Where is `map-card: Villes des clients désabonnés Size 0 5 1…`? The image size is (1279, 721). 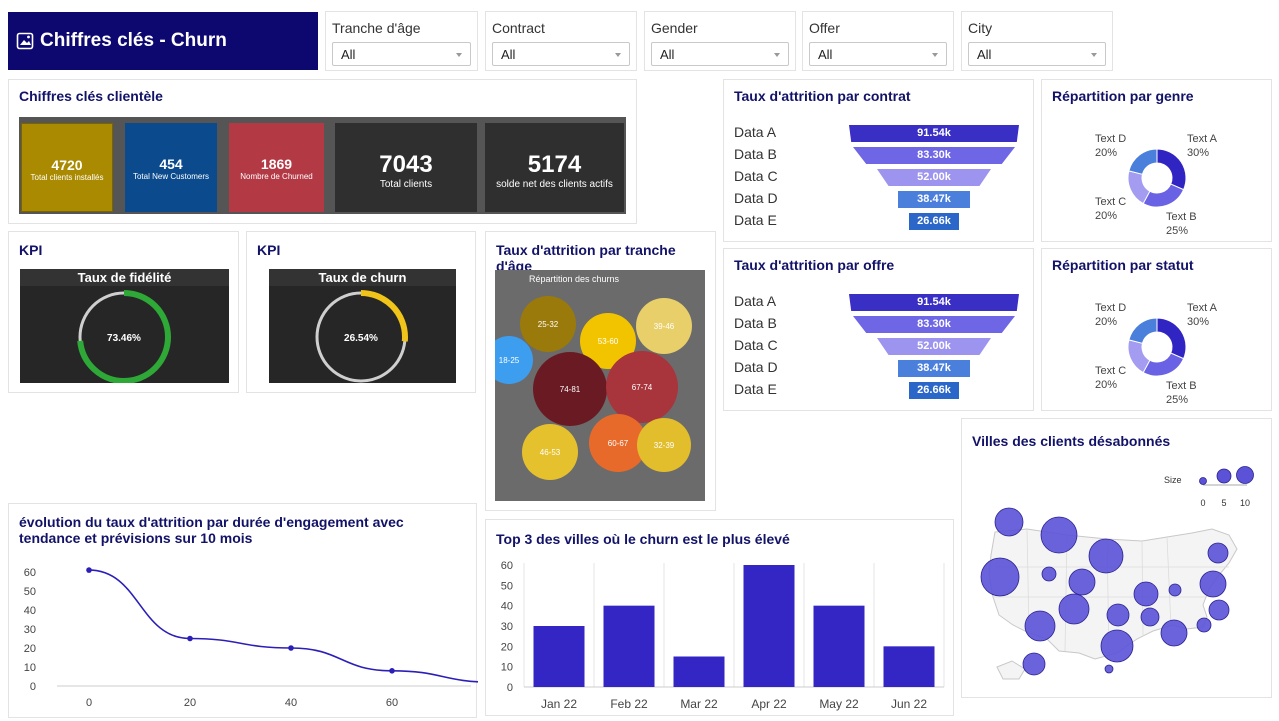 map-card: Villes des clients désabonnés Size 0 5 1… is located at coordinates (1116, 558).